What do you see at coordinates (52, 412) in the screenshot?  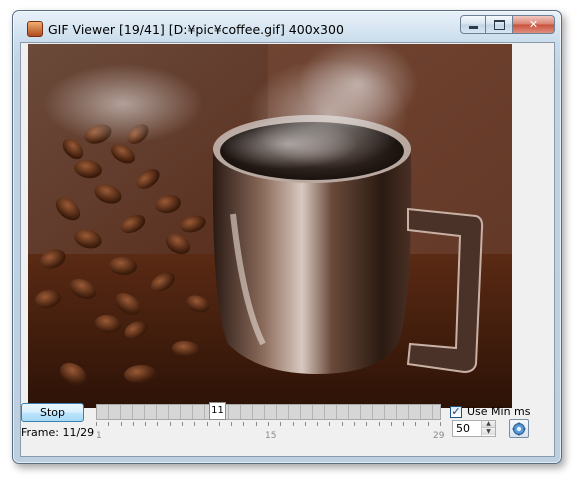 I see `stop-button: Stop` at bounding box center [52, 412].